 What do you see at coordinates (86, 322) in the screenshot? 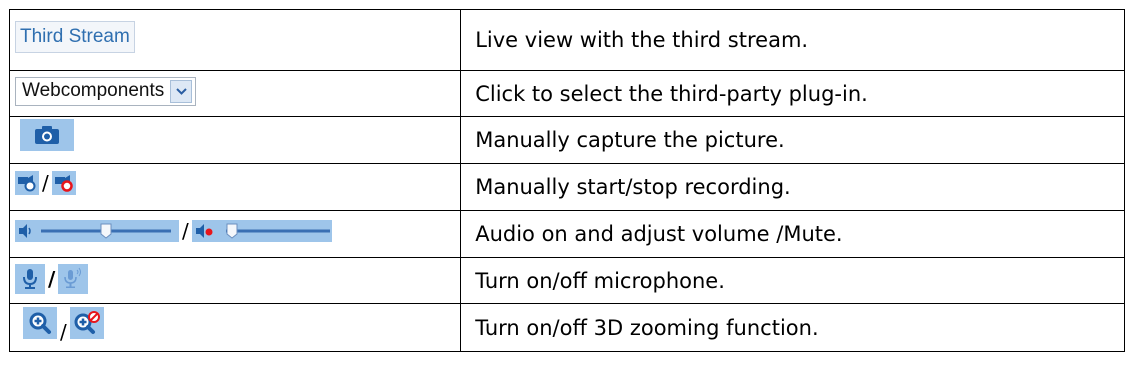
I see `zoom-3d-off-icon` at bounding box center [86, 322].